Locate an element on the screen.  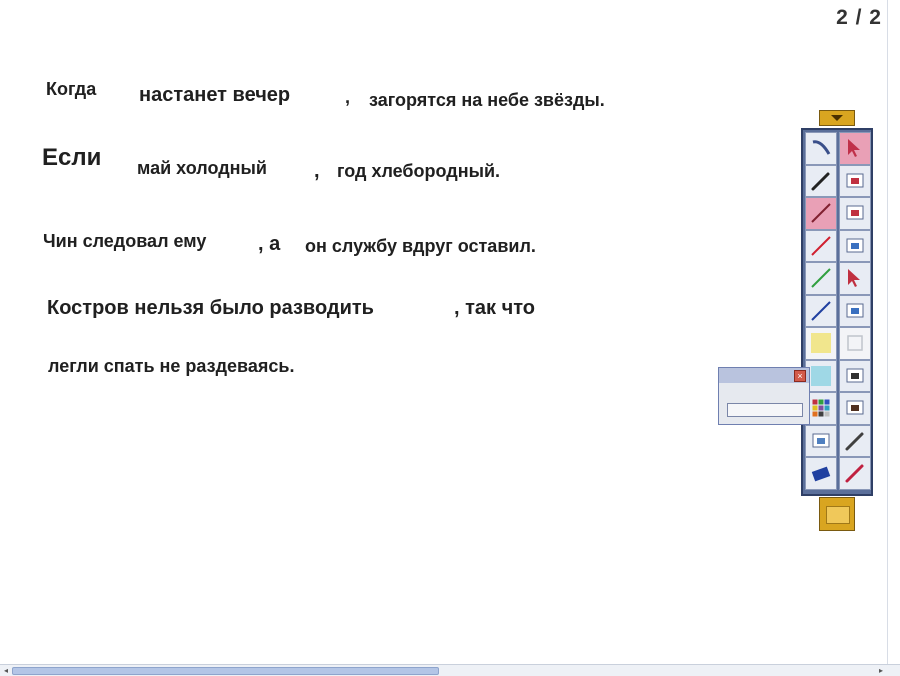
scroll-right-icon: ▸ is located at coordinates (881, 671).